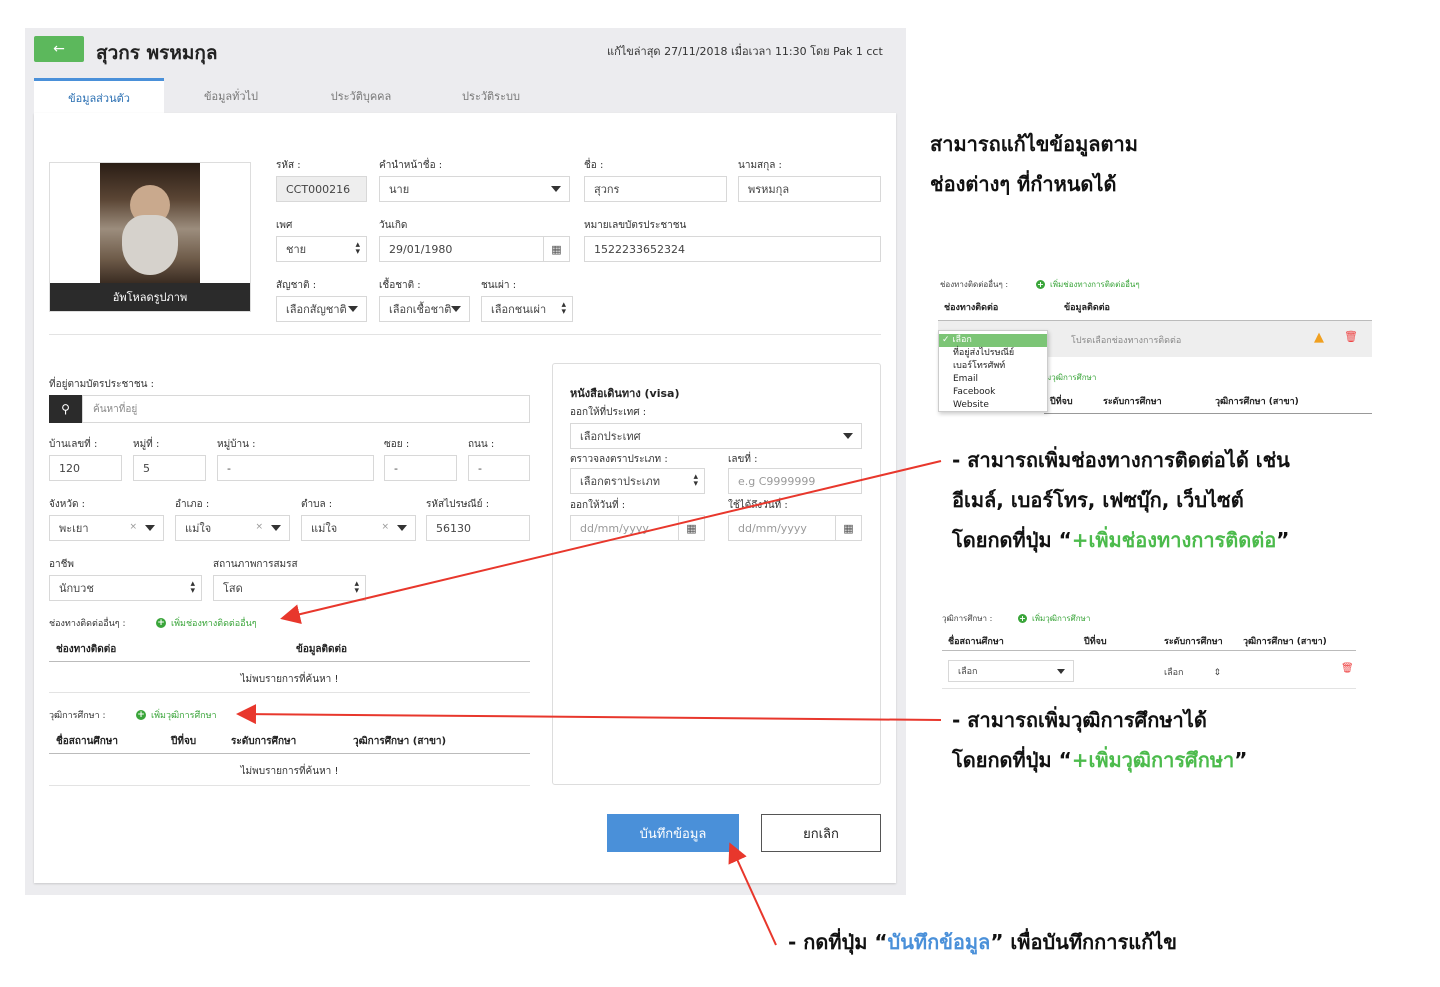 The image size is (1440, 987). Describe the element at coordinates (611, 542) in the screenshot. I see `arrow-to-add-contact` at that location.